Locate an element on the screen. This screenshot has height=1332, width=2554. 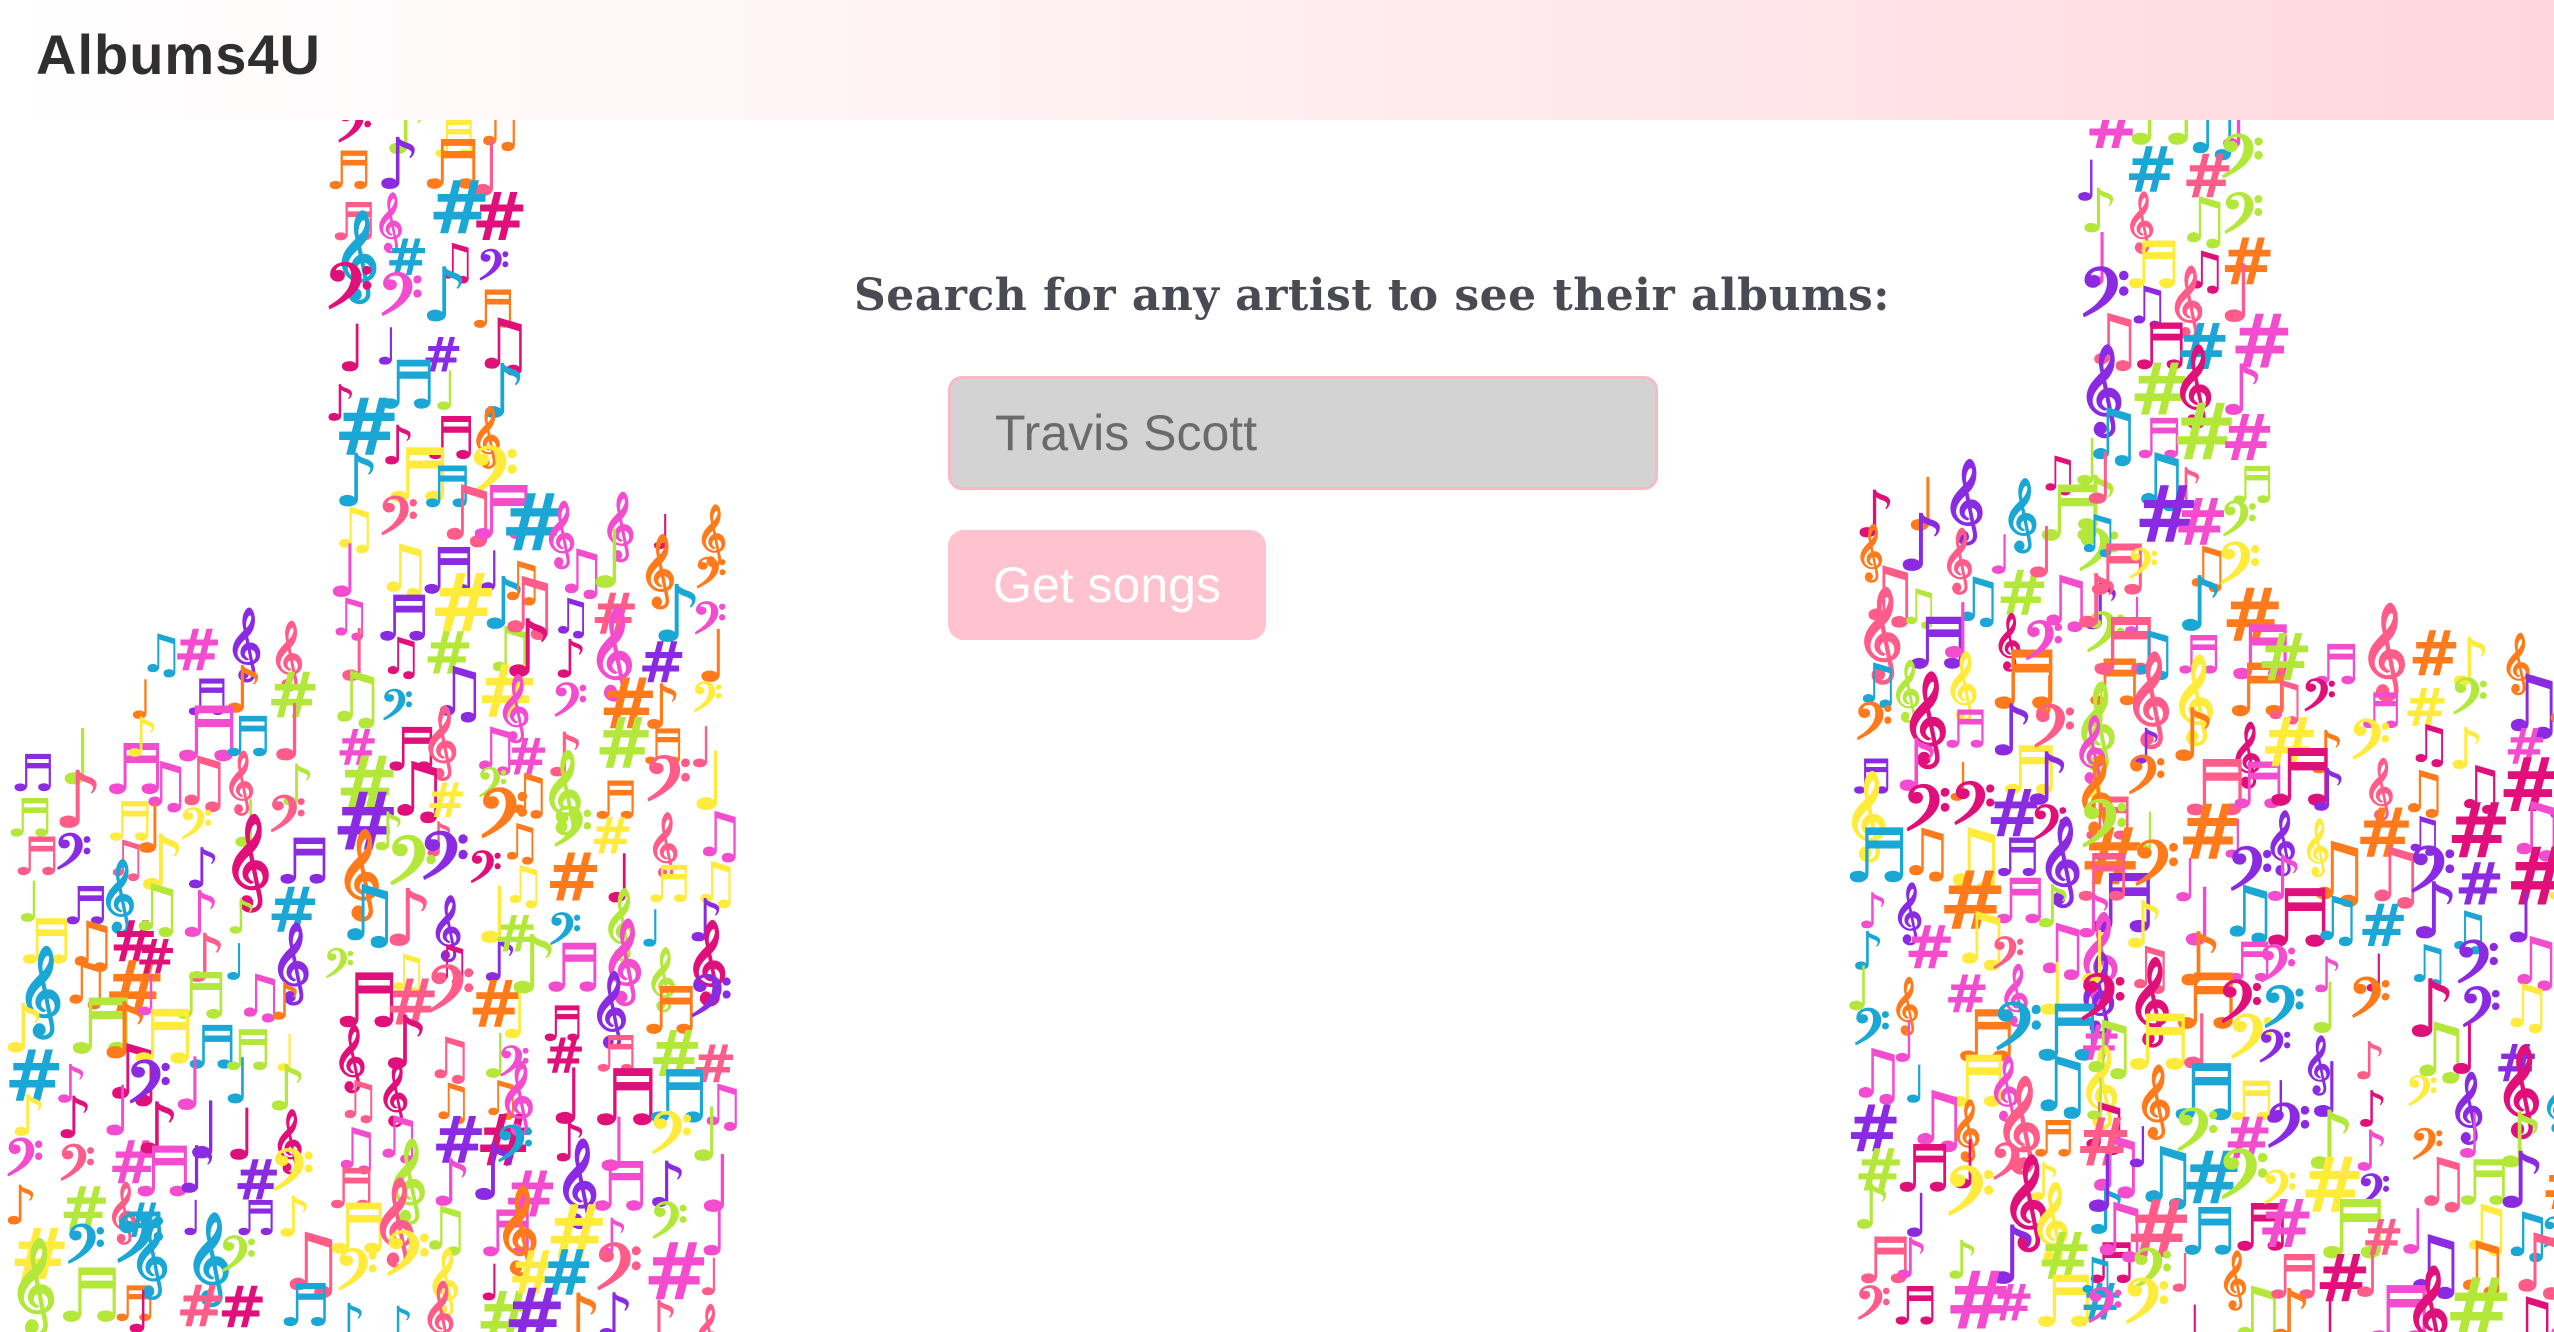
header-bar: Albums4U is located at coordinates (1277, 60).